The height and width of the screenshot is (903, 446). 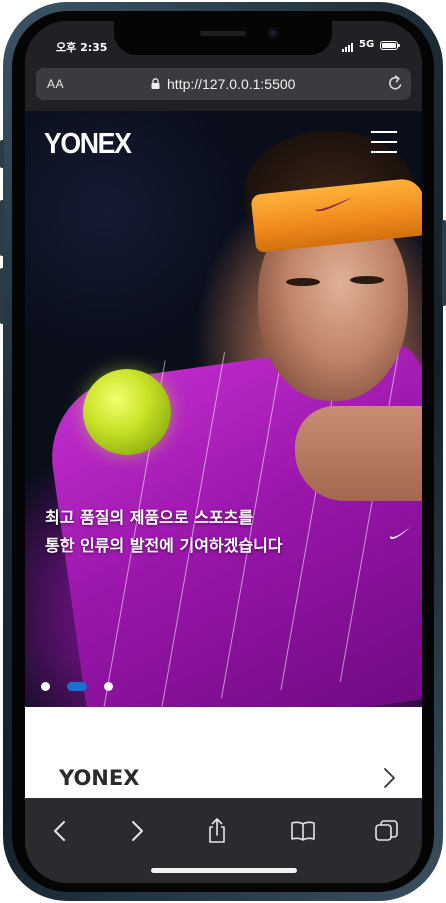 I want to click on address-bar: AA http://127.0.0.1:5500, so click(x=223, y=84).